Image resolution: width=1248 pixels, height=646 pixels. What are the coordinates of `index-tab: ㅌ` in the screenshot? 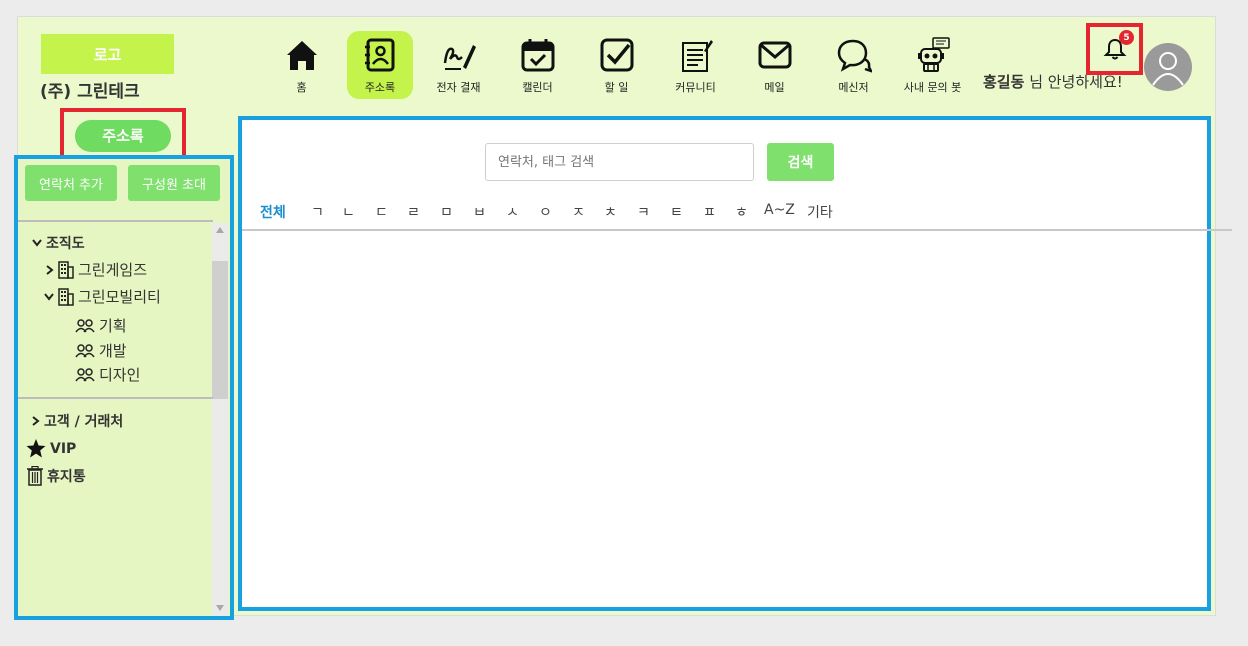 It's located at (676, 212).